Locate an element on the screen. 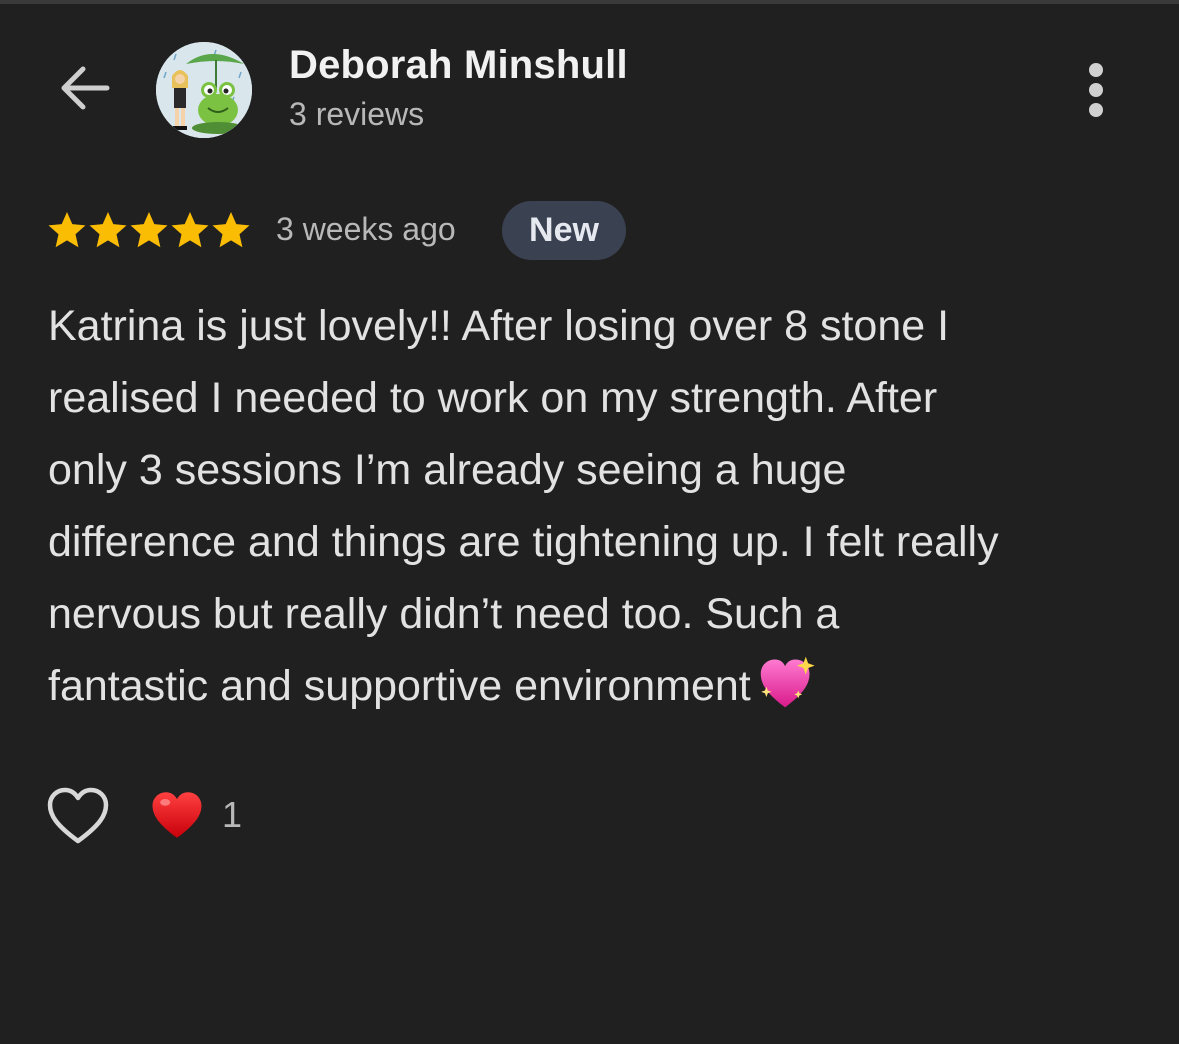 This screenshot has width=1179, height=1044. avatar is located at coordinates (204, 90).